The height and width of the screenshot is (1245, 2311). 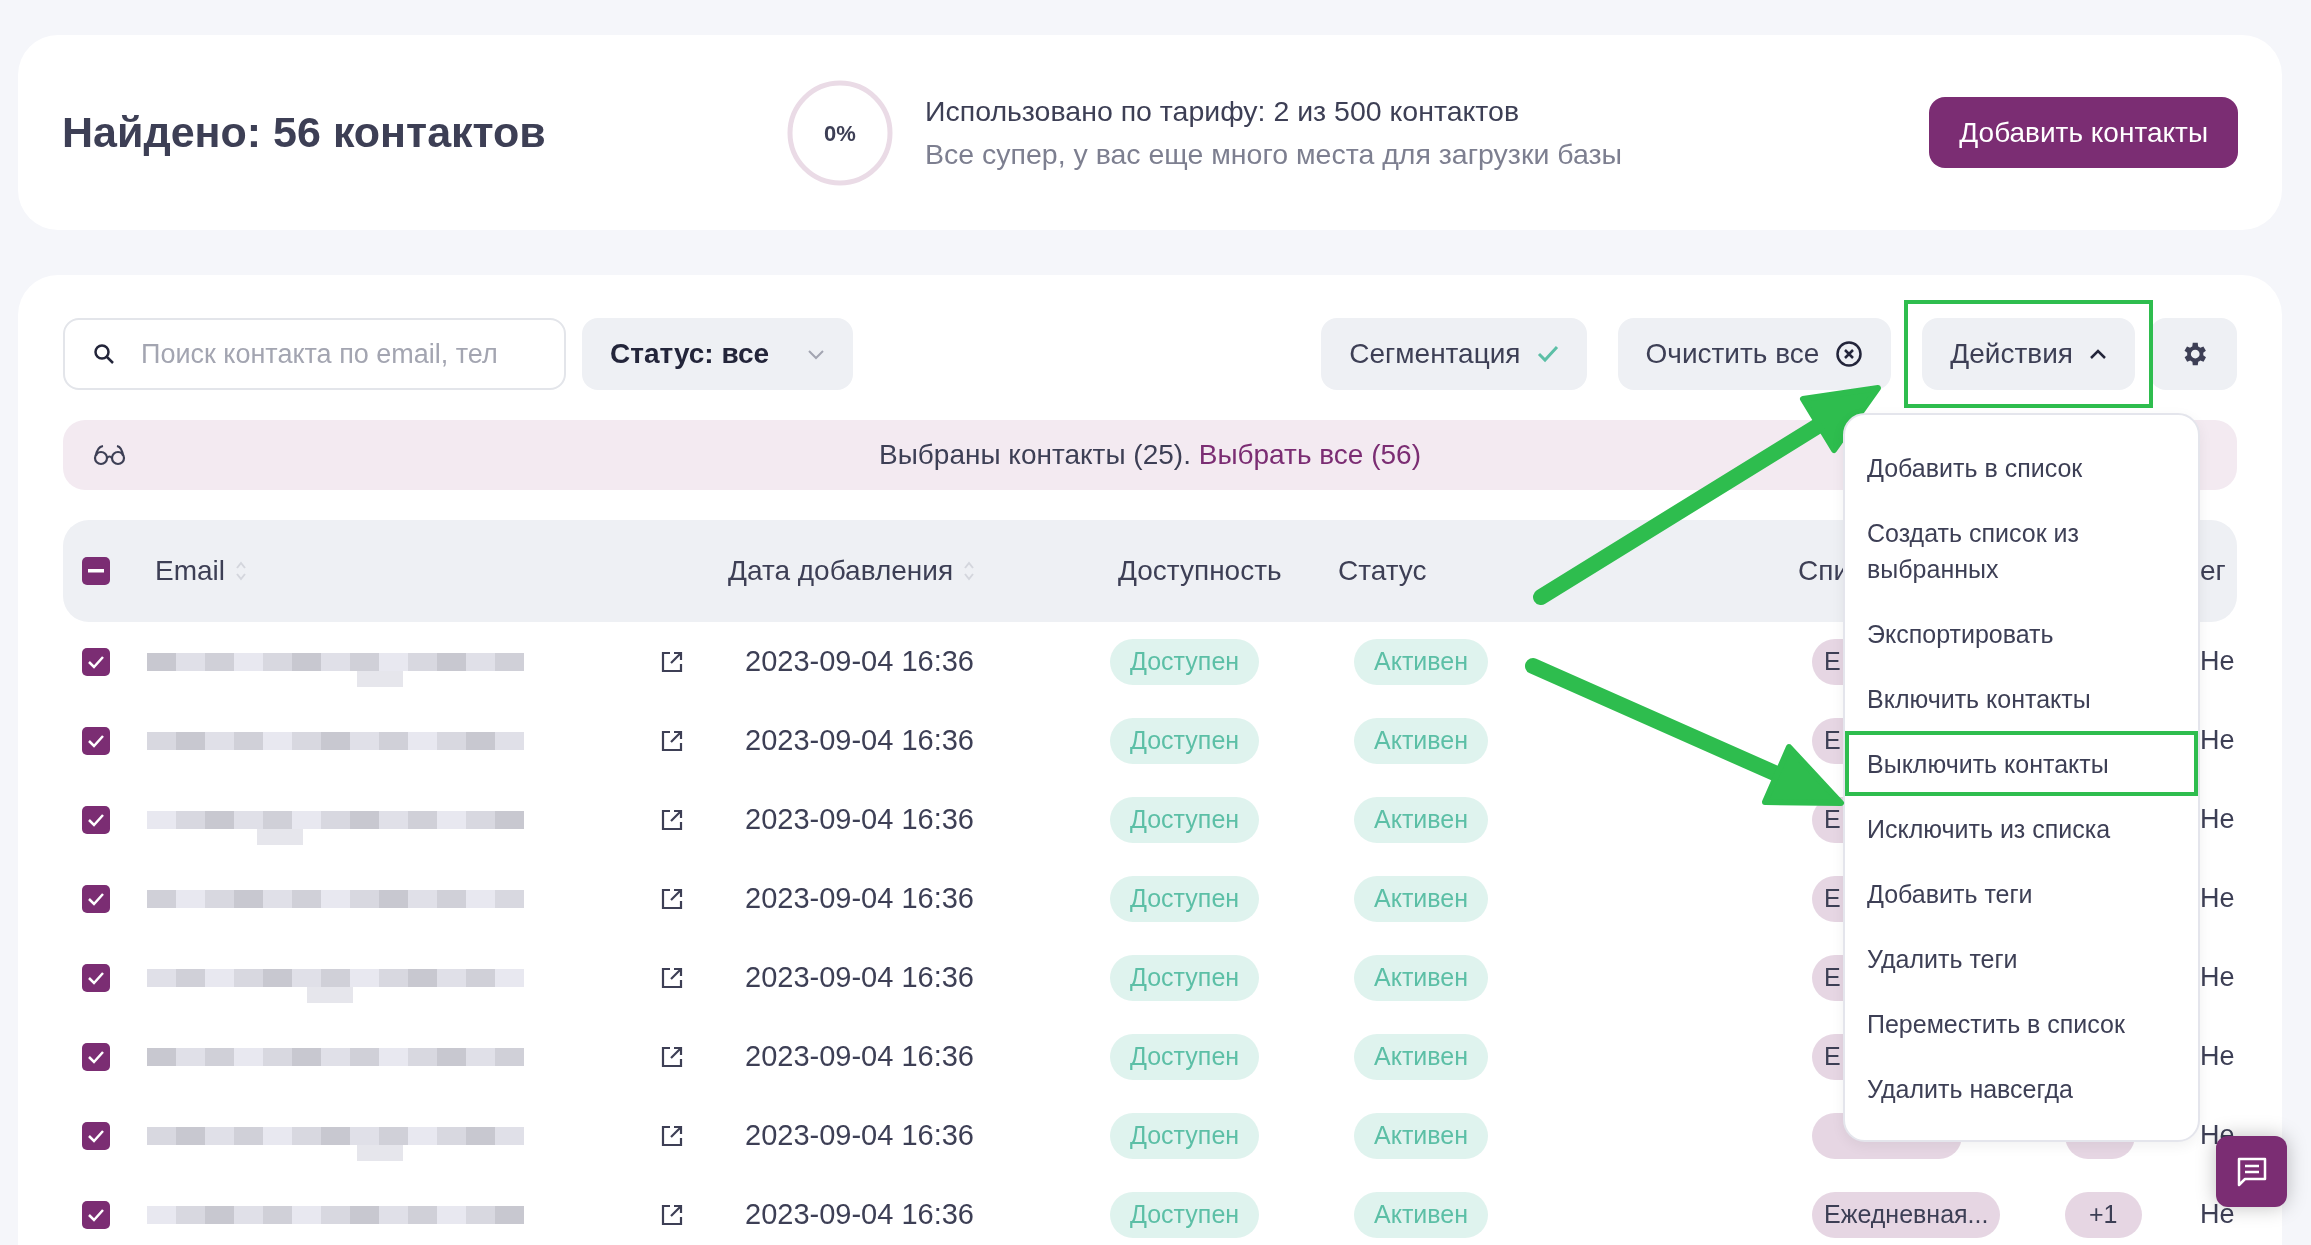 What do you see at coordinates (2083, 132) in the screenshot?
I see `add-contacts-button: Добавить контакты` at bounding box center [2083, 132].